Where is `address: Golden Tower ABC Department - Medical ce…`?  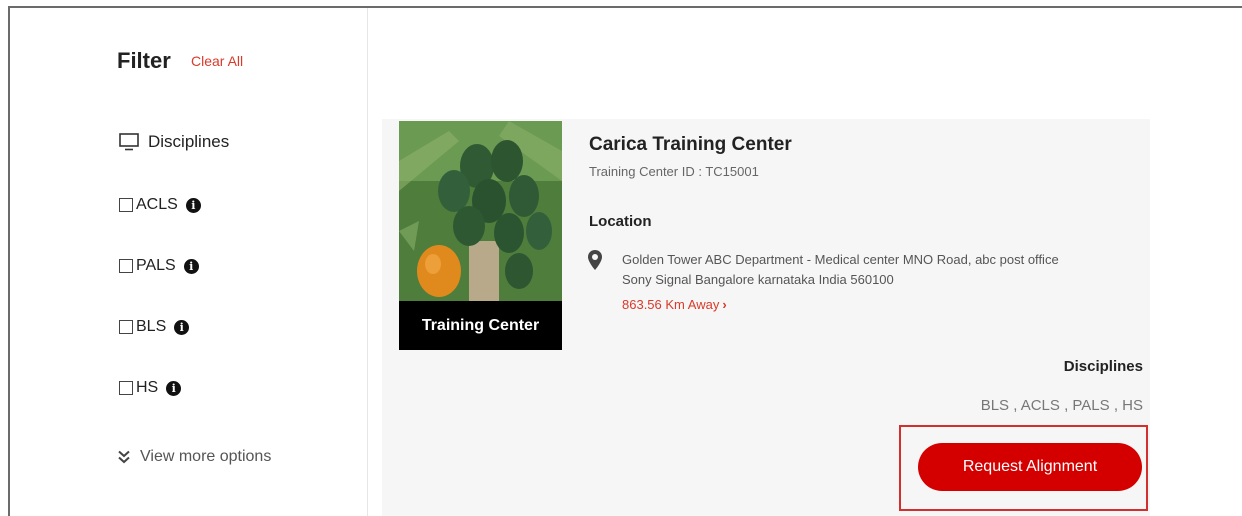 address: Golden Tower ABC Department - Medical ce… is located at coordinates (877, 270).